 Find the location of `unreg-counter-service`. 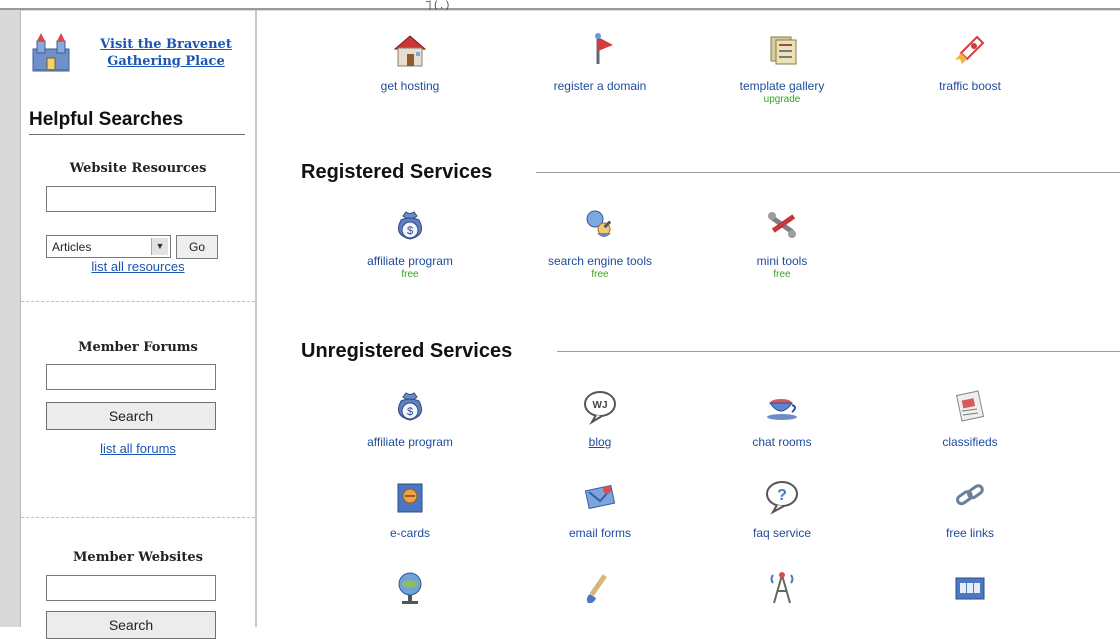

unreg-counter-service is located at coordinates (970, 592).